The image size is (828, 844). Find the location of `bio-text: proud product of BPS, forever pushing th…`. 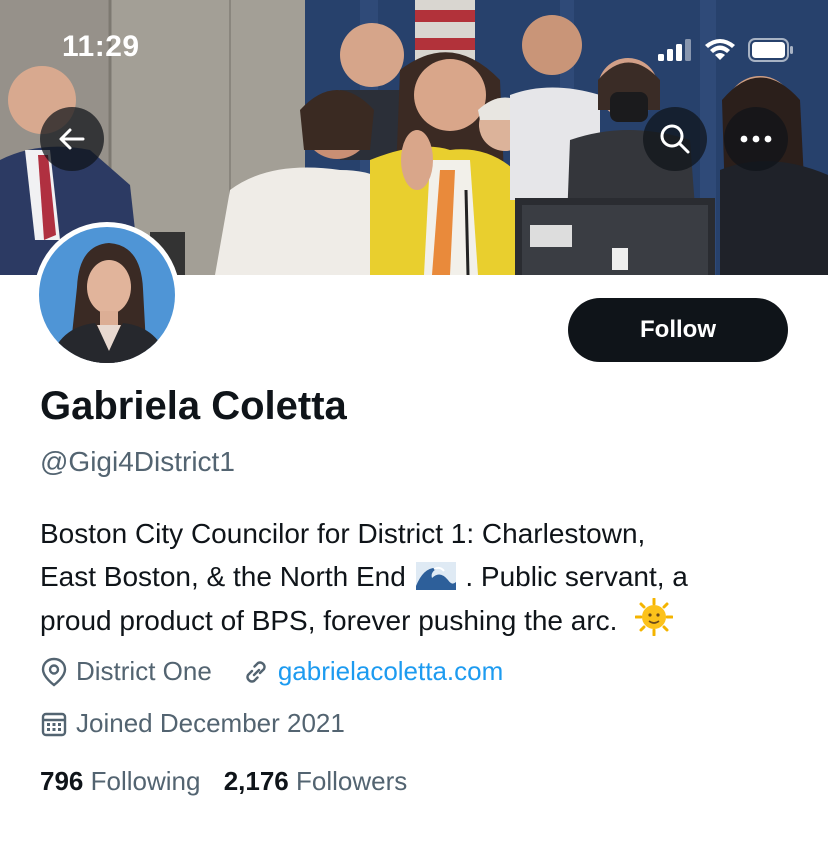

bio-text: proud product of BPS, forever pushing th… is located at coordinates (329, 620).